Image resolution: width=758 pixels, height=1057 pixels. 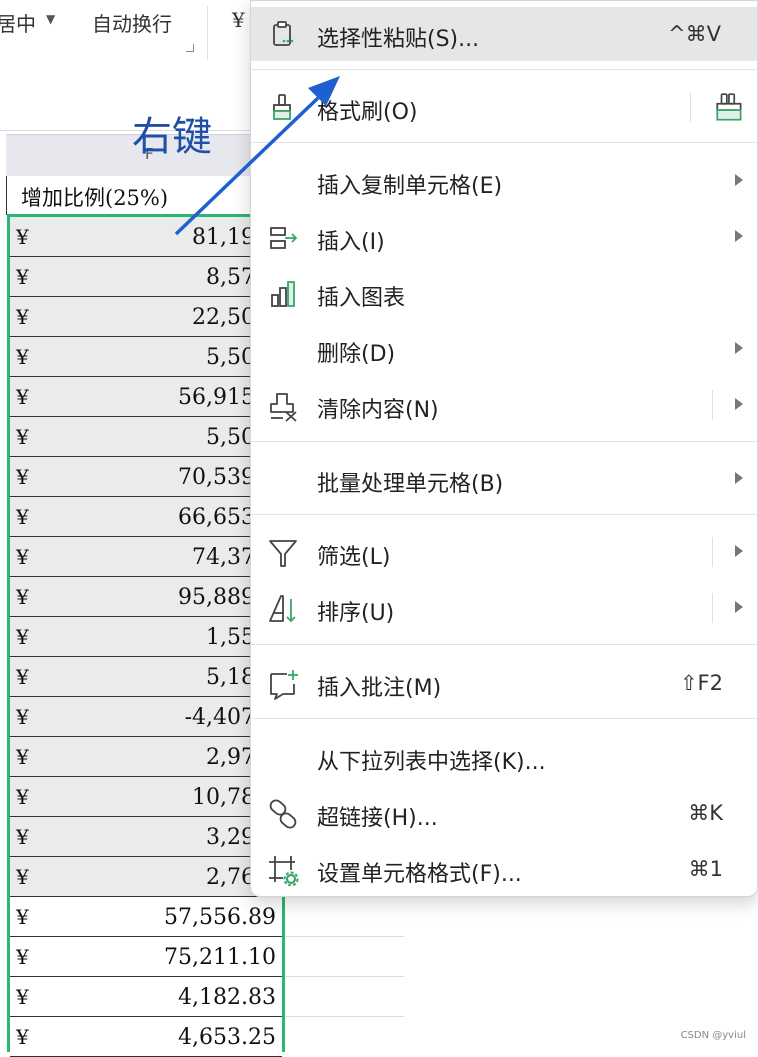 I want to click on menu-item-format-painter: 格式刷(O), so click(x=504, y=107).